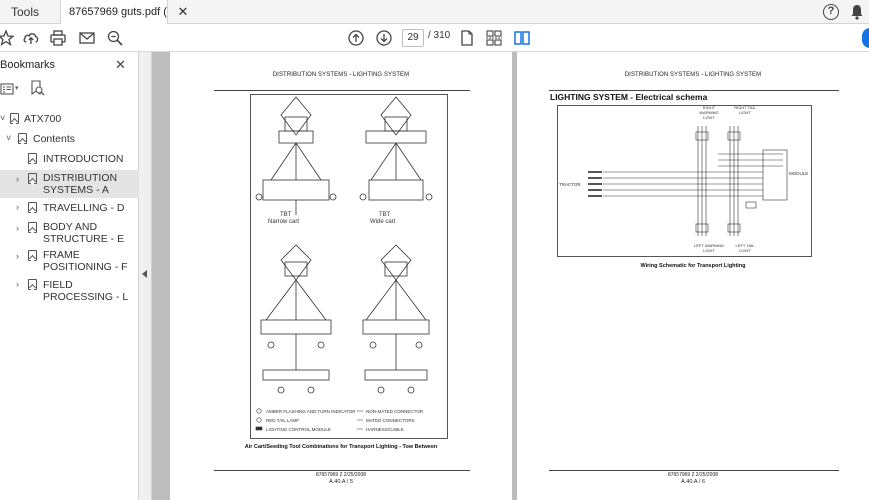 The image size is (869, 500). Describe the element at coordinates (87, 38) in the screenshot. I see `email-icon` at that location.